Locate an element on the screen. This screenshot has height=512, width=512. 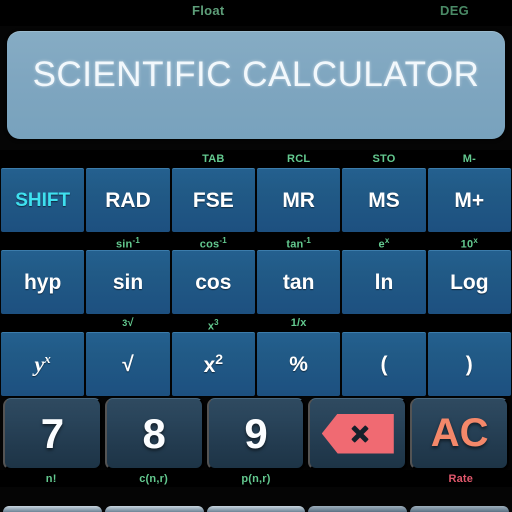
alt-arcsin-base: sin is located at coordinates (124, 244).